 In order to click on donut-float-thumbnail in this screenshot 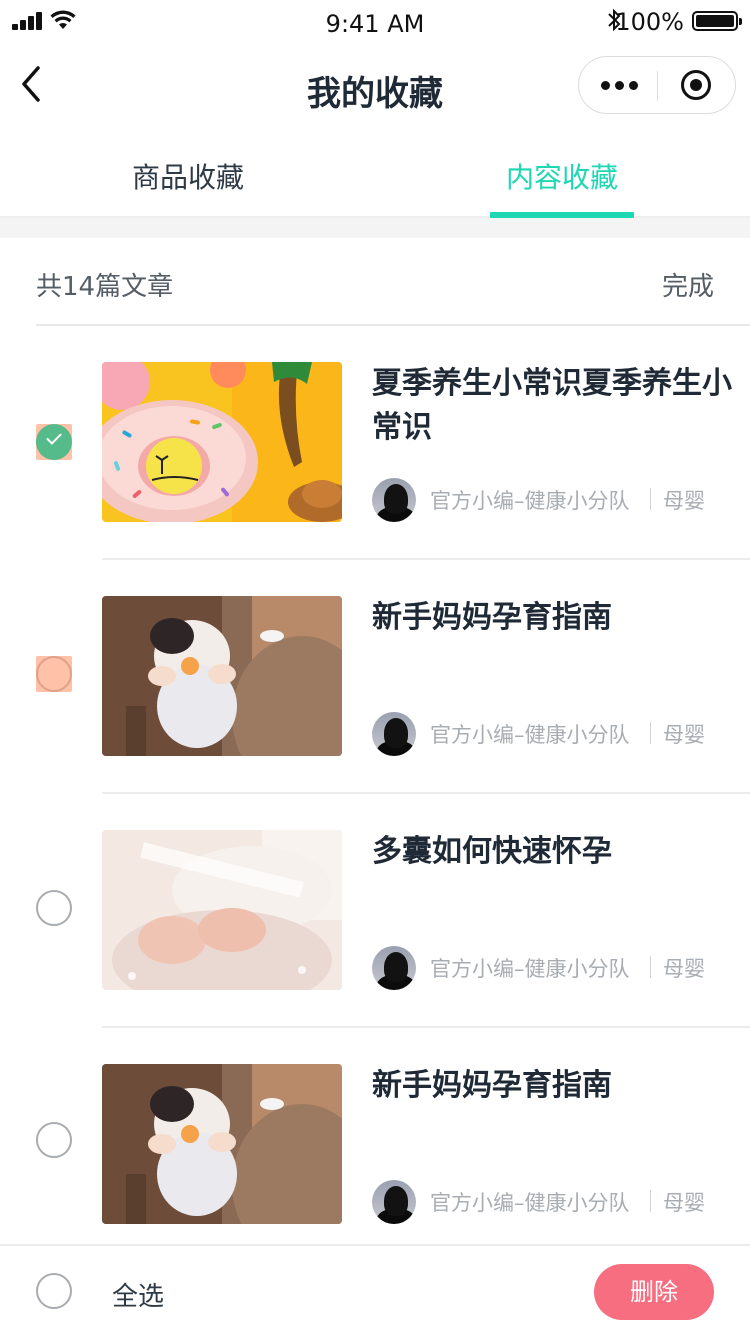, I will do `click(222, 442)`.